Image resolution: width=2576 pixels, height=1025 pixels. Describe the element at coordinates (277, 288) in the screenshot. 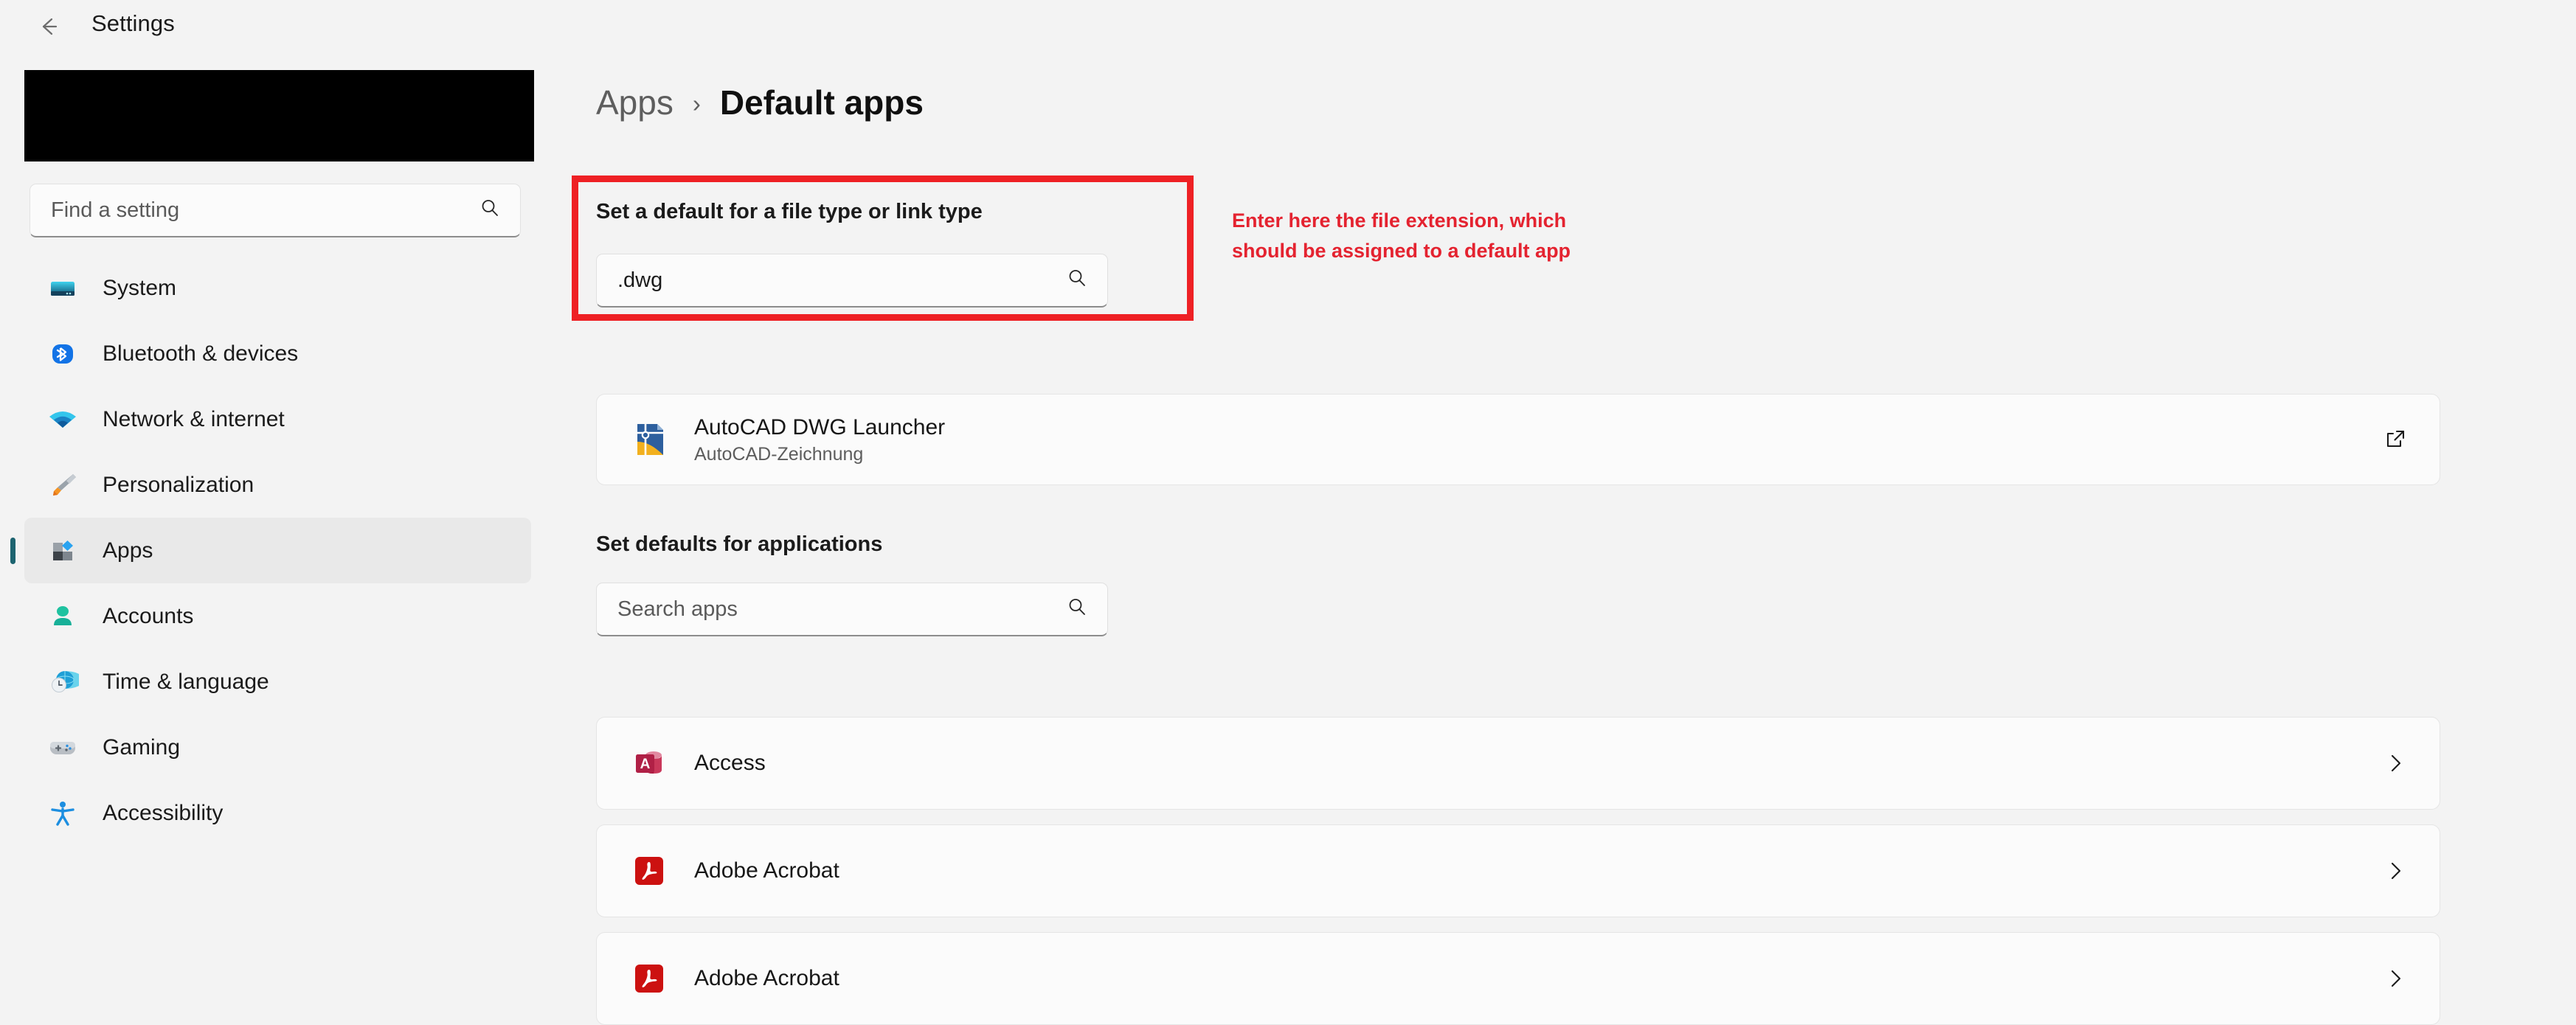

I see `sidebar-item-system: System` at that location.